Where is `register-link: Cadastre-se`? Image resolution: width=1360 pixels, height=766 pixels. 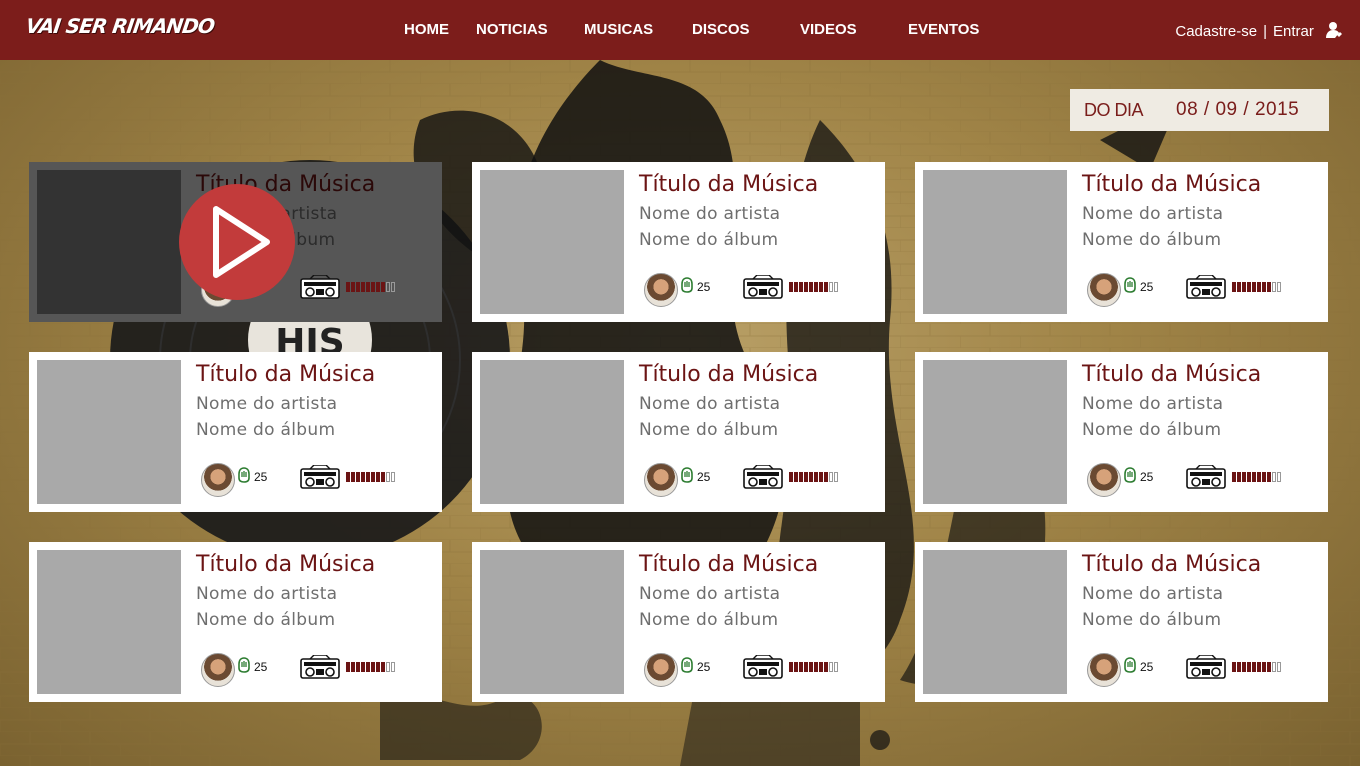 register-link: Cadastre-se is located at coordinates (1216, 31).